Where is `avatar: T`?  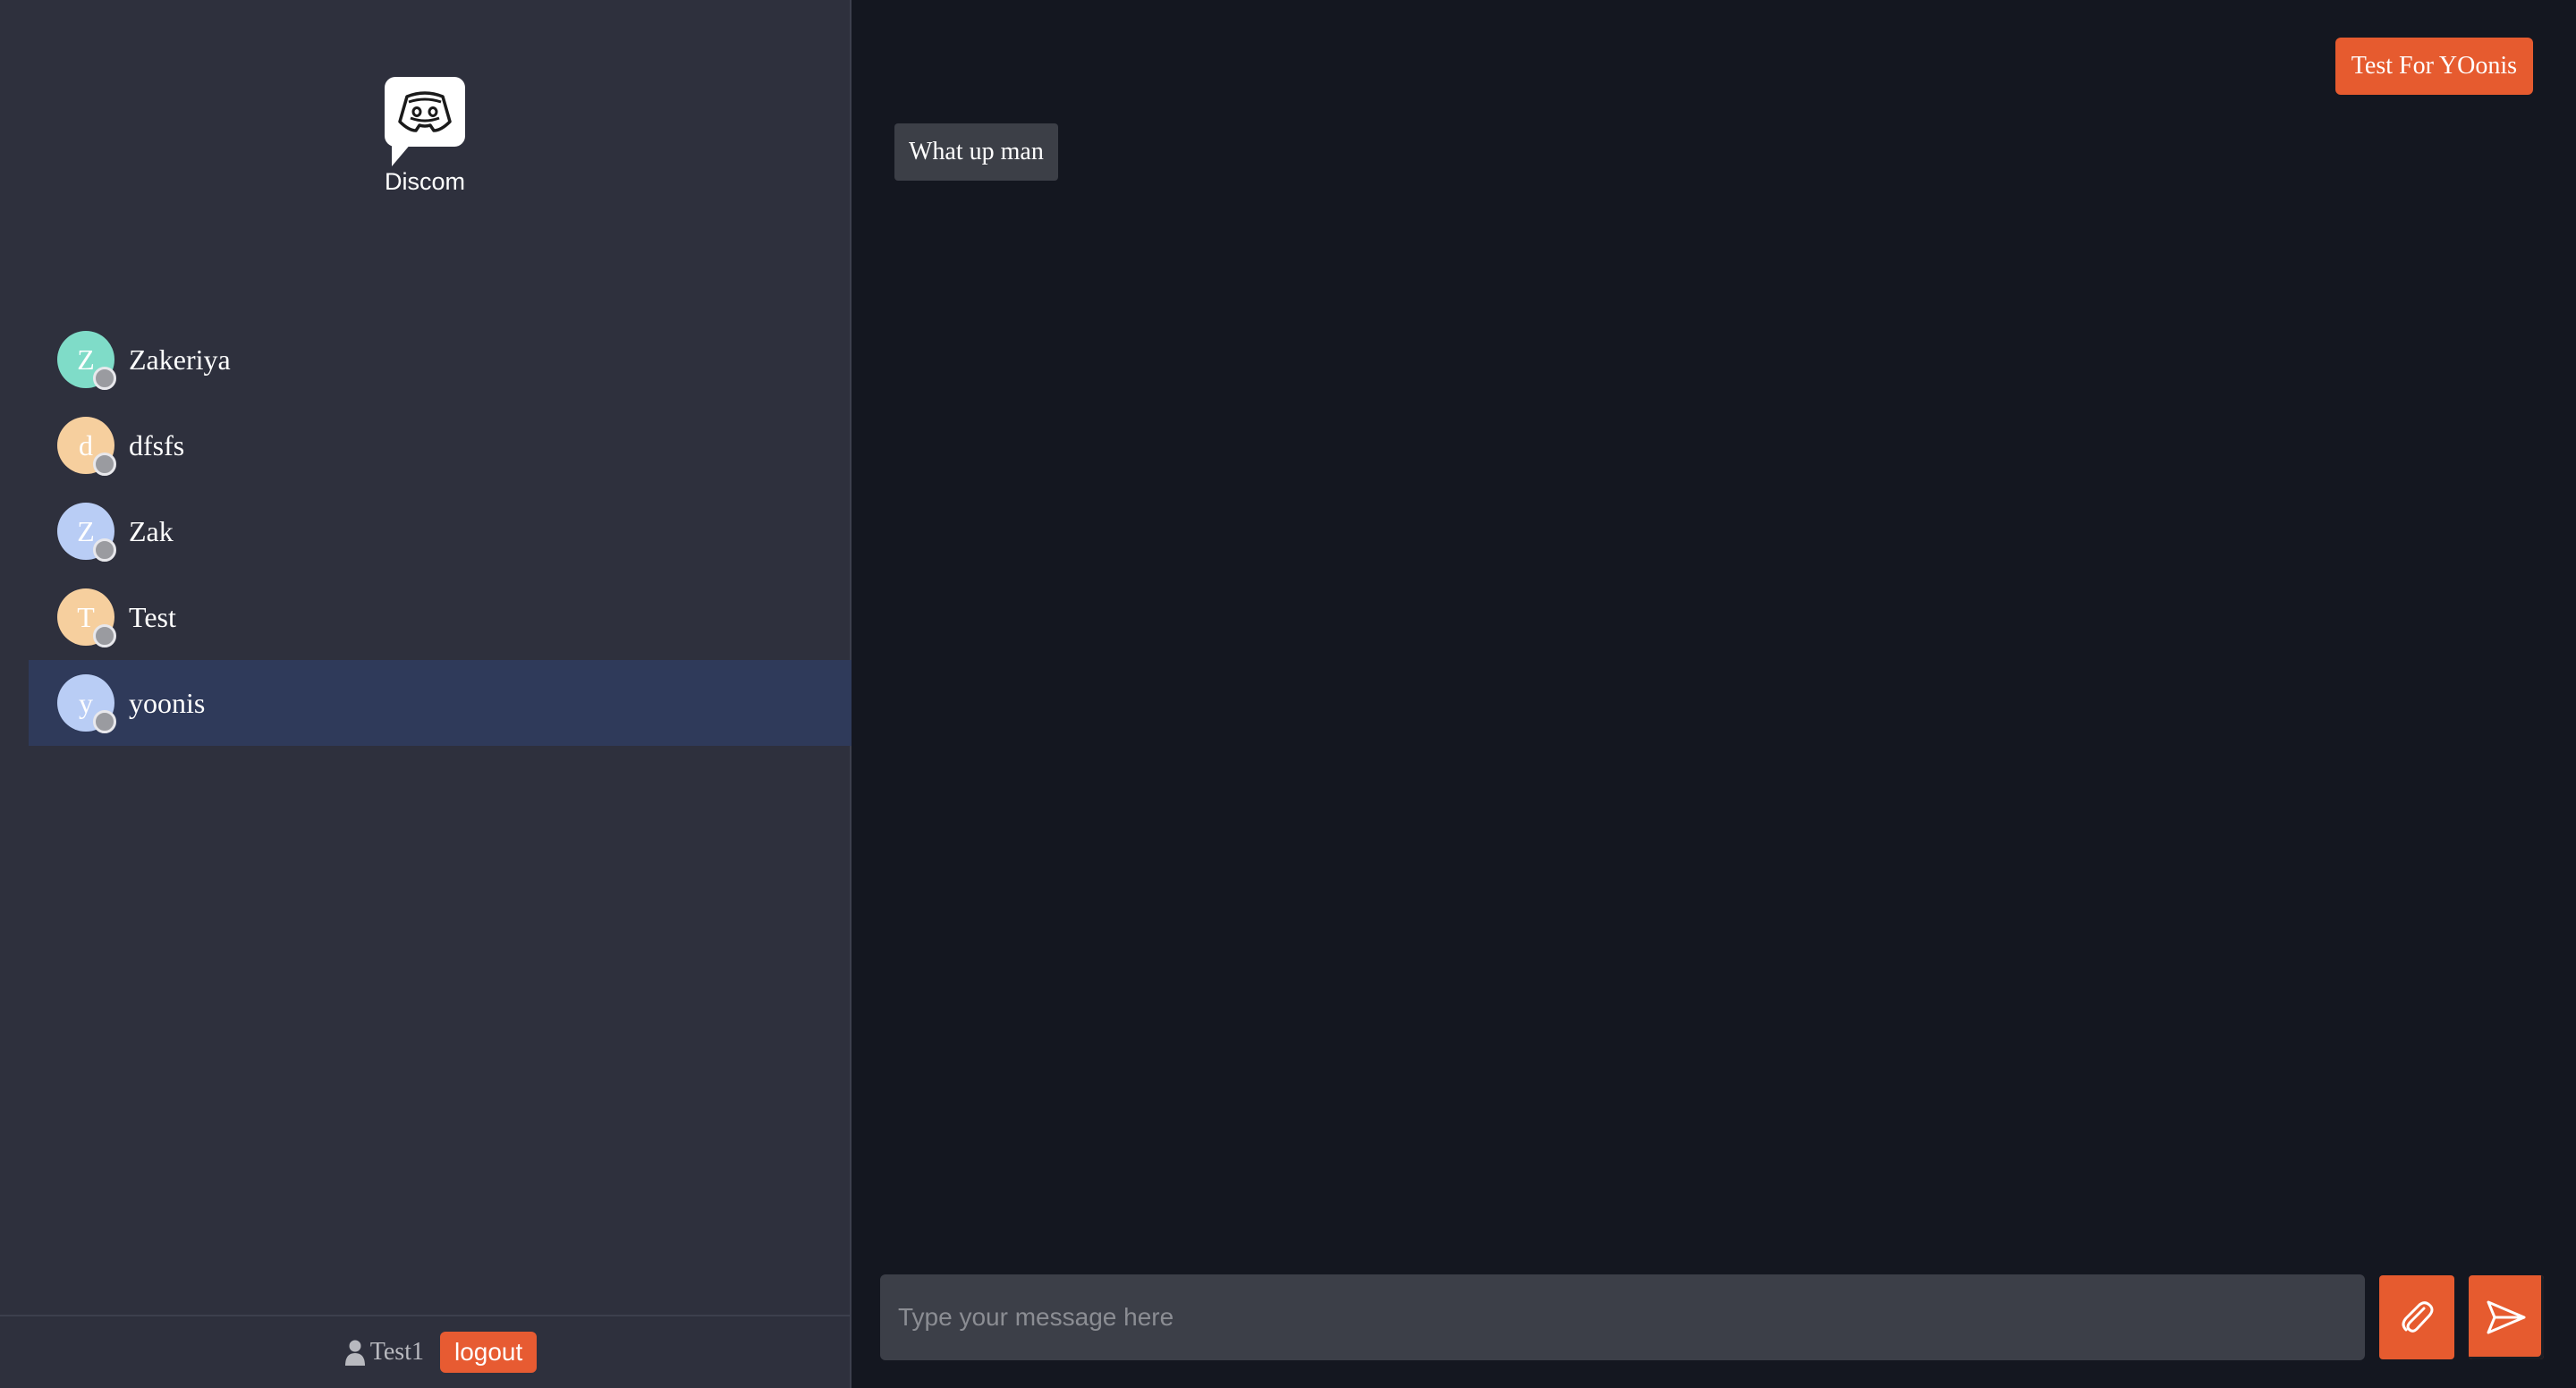 avatar: T is located at coordinates (86, 617).